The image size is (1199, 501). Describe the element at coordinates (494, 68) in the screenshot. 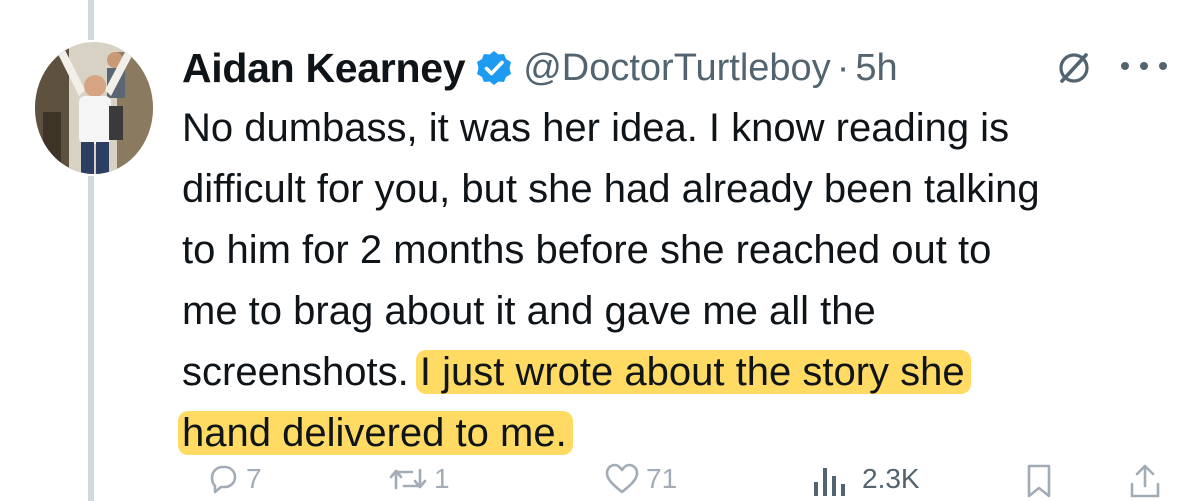

I see `verified-badge-icon` at that location.